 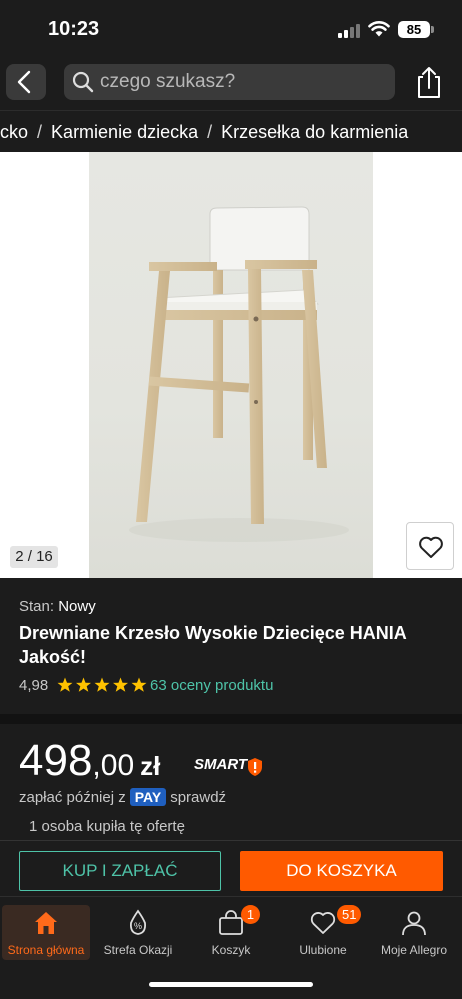 I want to click on top-navigation, so click(x=231, y=82).